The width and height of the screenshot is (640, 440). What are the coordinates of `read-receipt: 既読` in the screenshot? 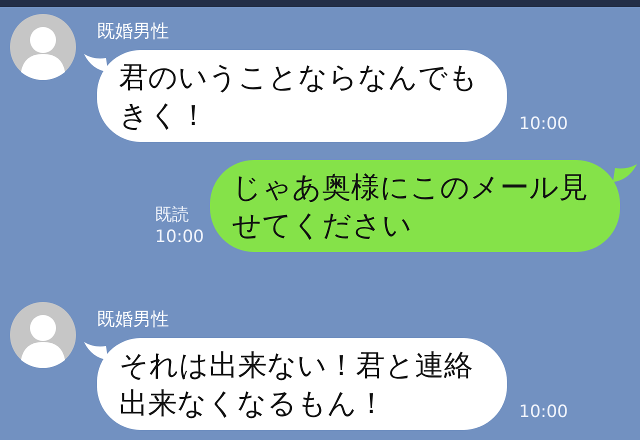 It's located at (172, 215).